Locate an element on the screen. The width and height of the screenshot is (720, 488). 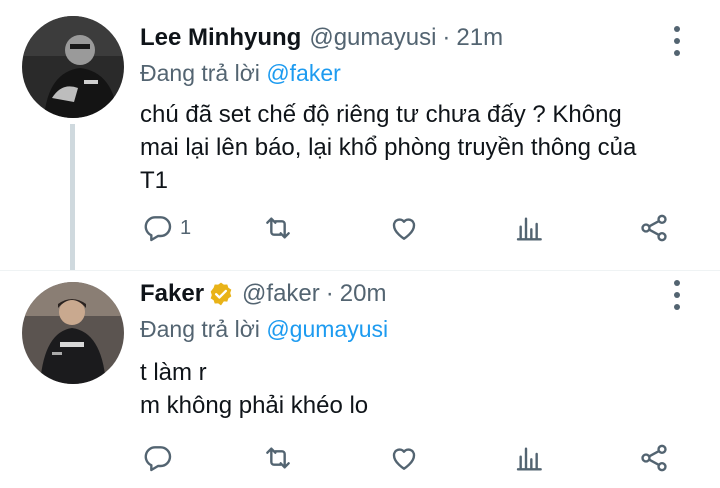
mention-link: @faker is located at coordinates (303, 73).